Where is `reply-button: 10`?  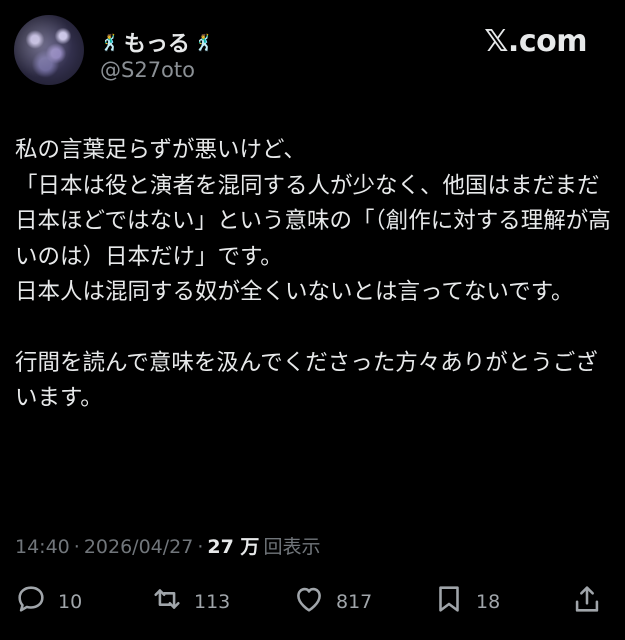 reply-button: 10 is located at coordinates (48, 601).